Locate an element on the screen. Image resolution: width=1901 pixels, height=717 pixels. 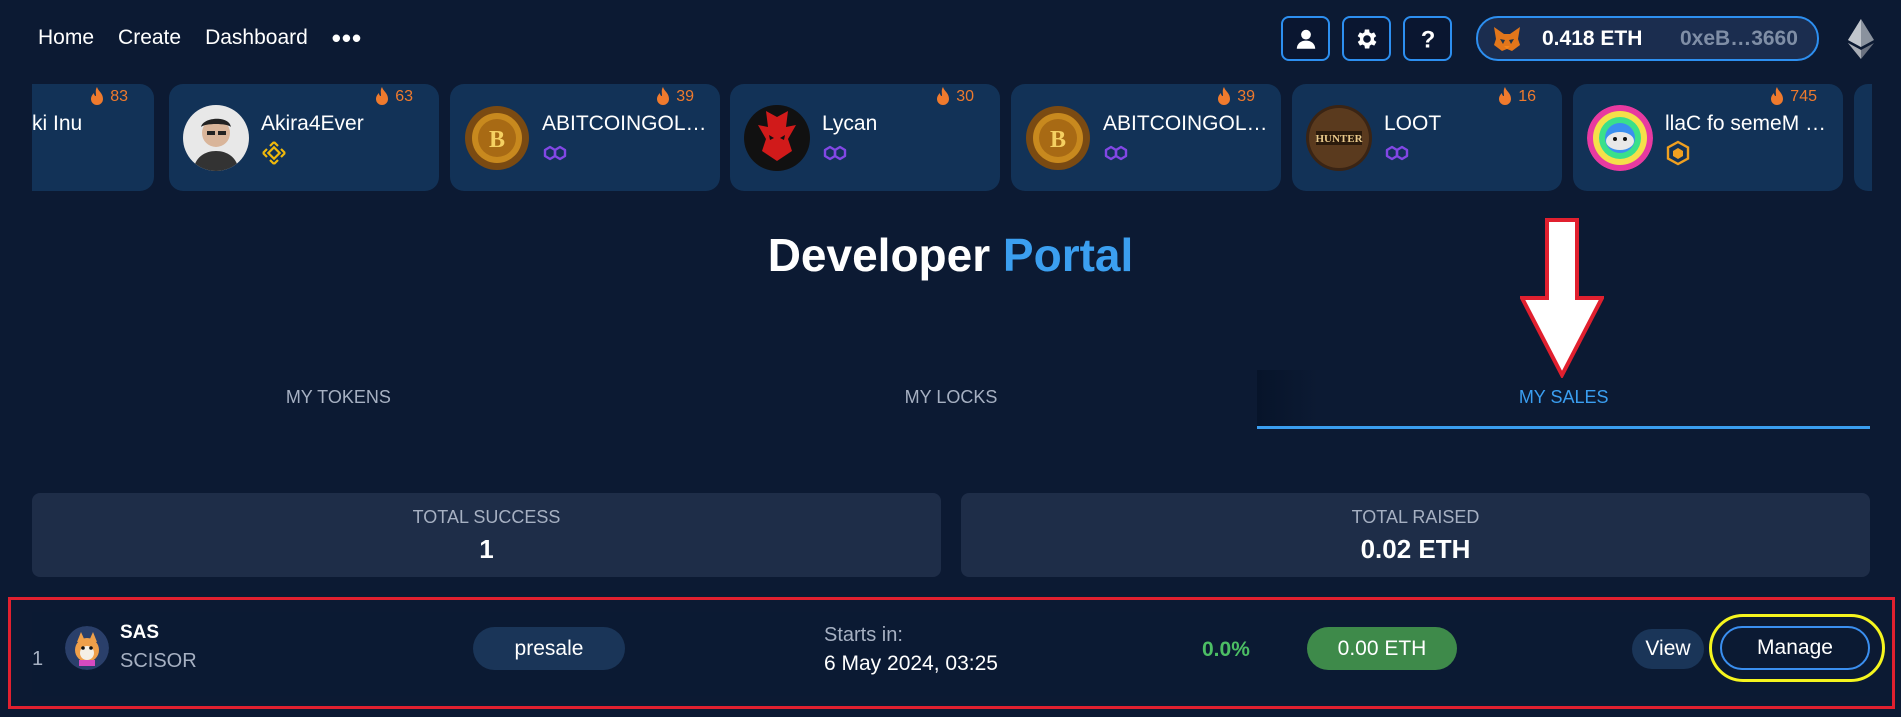
user-icon is located at coordinates (1305, 39).